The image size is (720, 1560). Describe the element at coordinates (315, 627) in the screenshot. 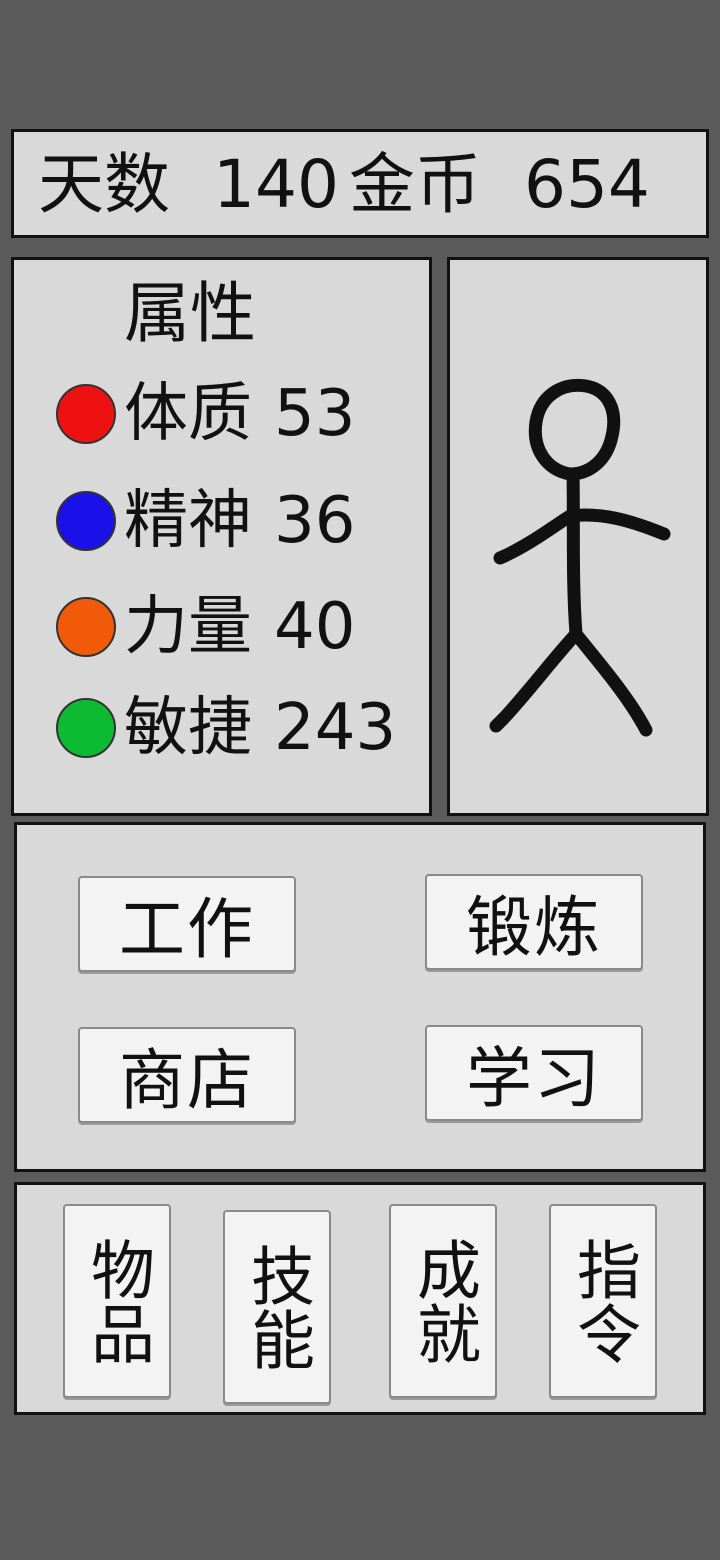

I see `stat-value: 40` at that location.